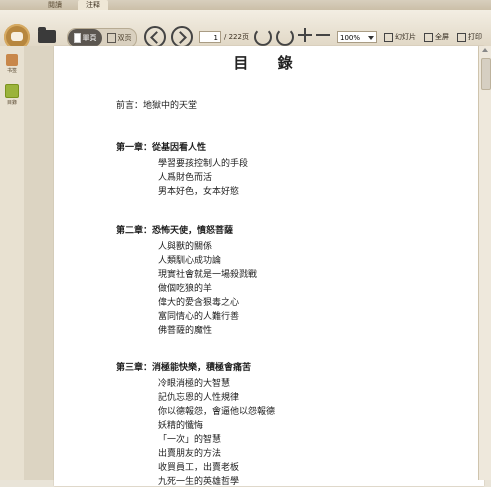 Image resolution: width=491 pixels, height=487 pixels. Describe the element at coordinates (194, 384) in the screenshot. I see `section-item: 冷眼消極的大智慧` at that location.